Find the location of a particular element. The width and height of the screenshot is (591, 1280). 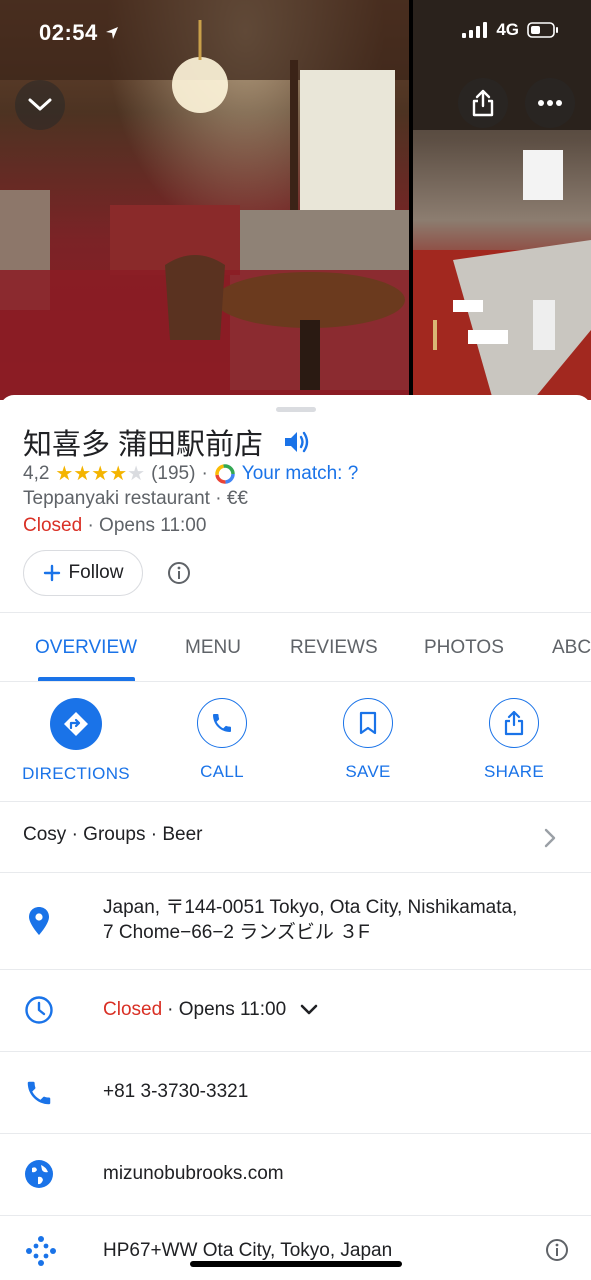

chevron-down-icon is located at coordinates (40, 104).